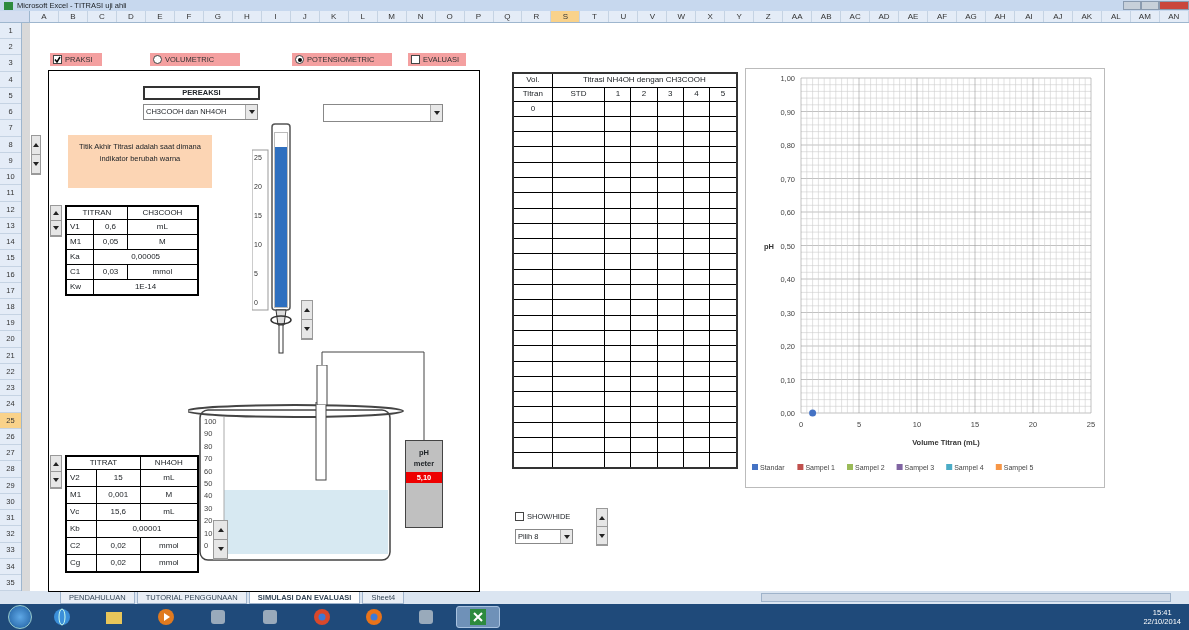 The width and height of the screenshot is (1189, 630). I want to click on table-header: Vol., so click(533, 80).